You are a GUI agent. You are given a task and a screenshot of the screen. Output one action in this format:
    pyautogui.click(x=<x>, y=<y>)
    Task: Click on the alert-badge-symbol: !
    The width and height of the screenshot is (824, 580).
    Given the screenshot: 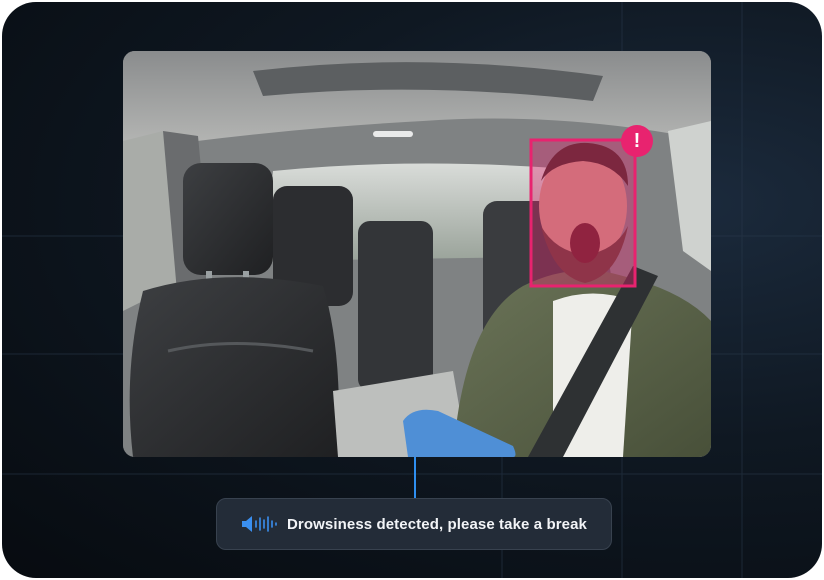 What is the action you would take?
    pyautogui.click(x=637, y=140)
    